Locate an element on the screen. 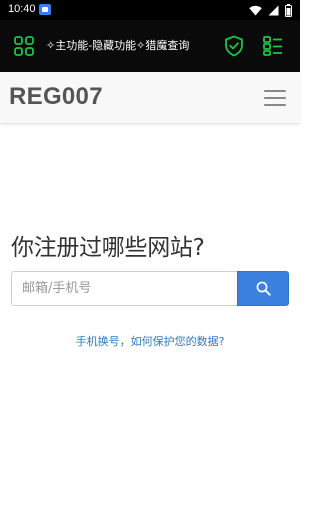 This screenshot has height=529, width=320. search-button is located at coordinates (263, 288).